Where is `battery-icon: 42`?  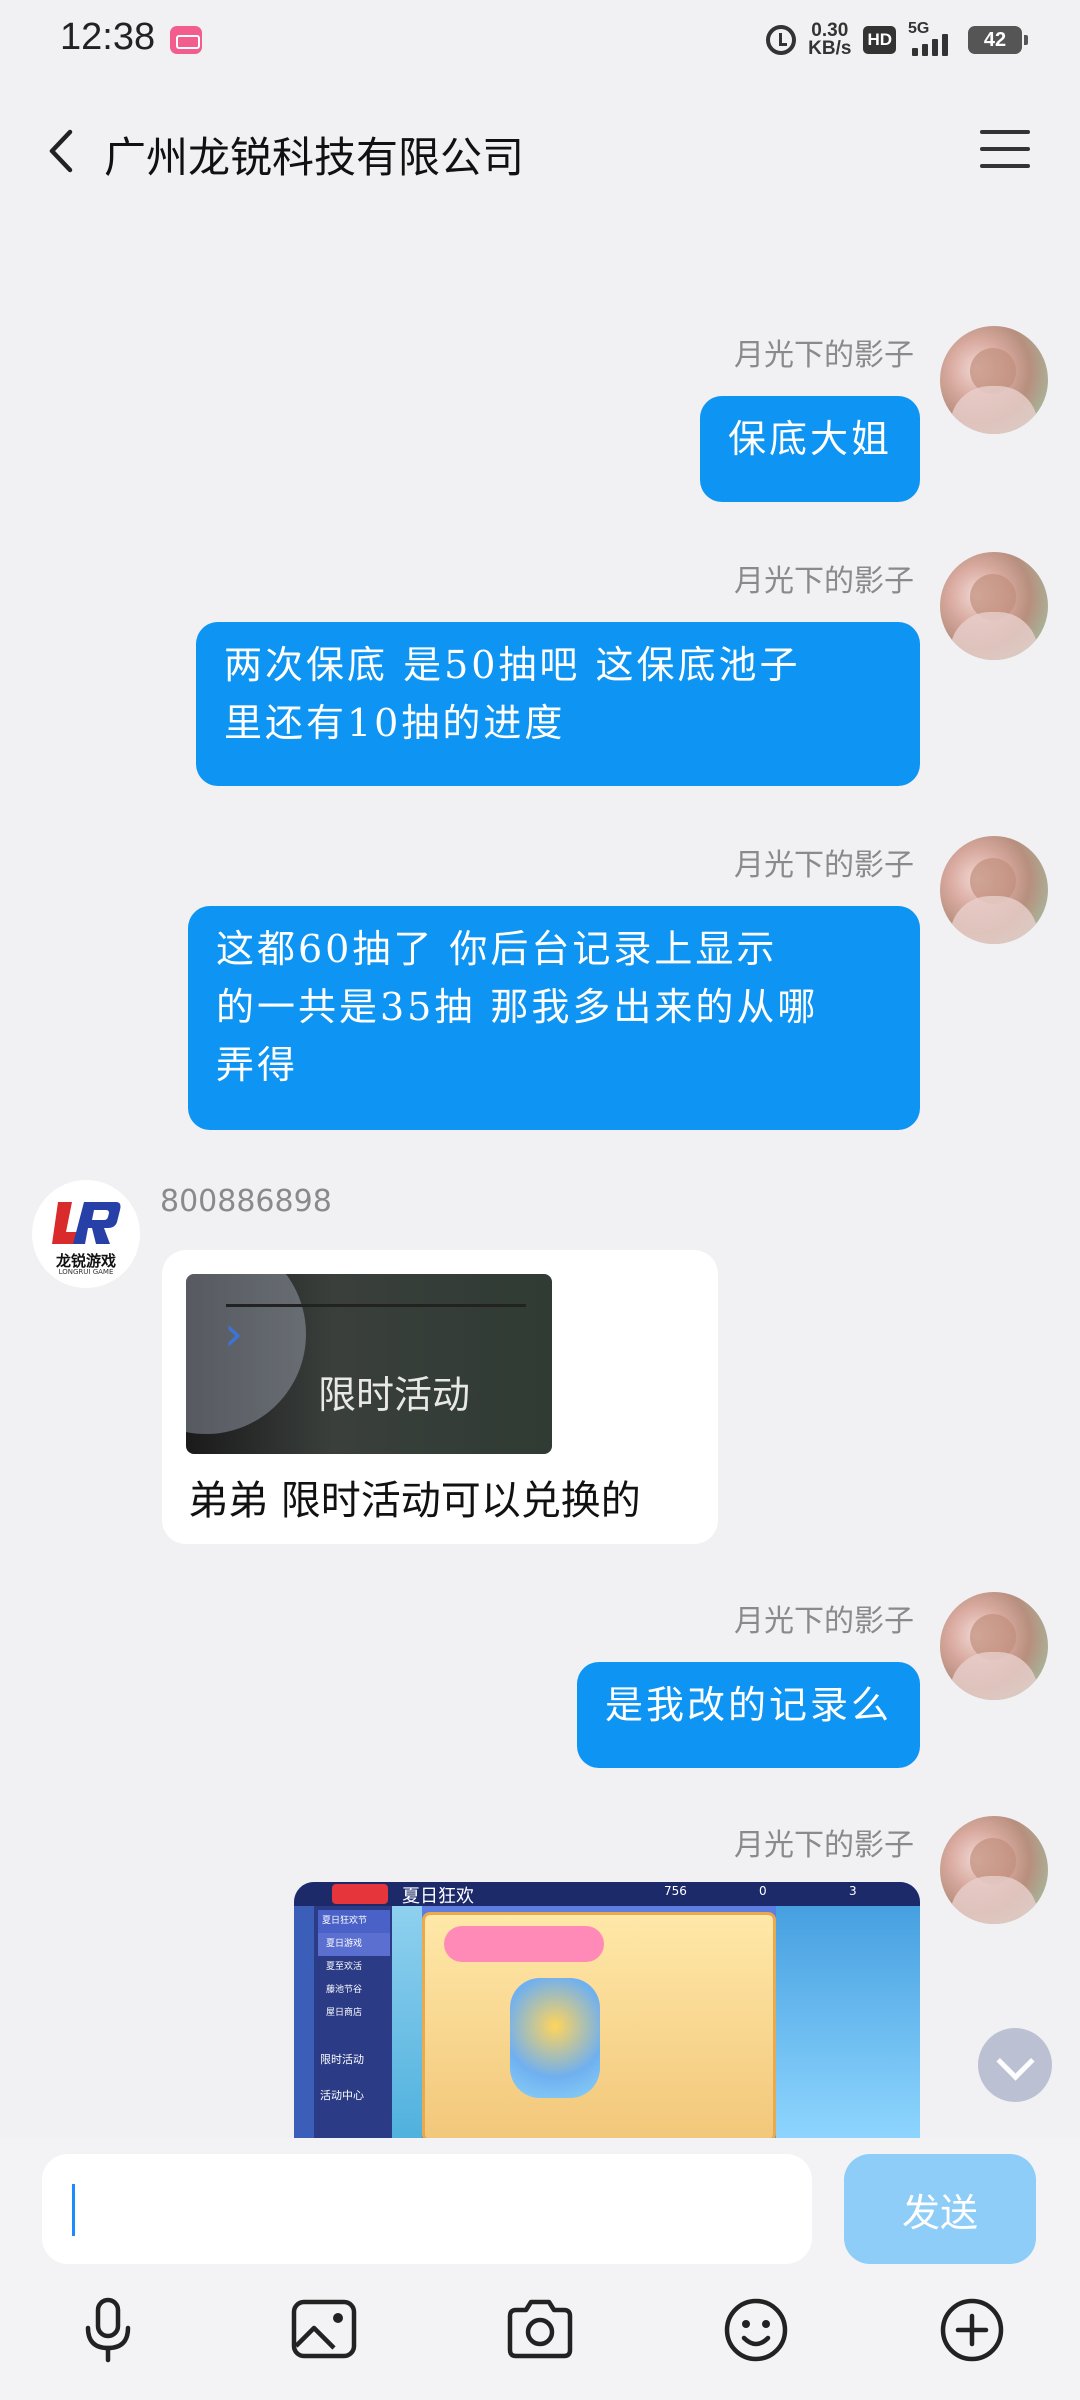 battery-icon: 42 is located at coordinates (998, 40).